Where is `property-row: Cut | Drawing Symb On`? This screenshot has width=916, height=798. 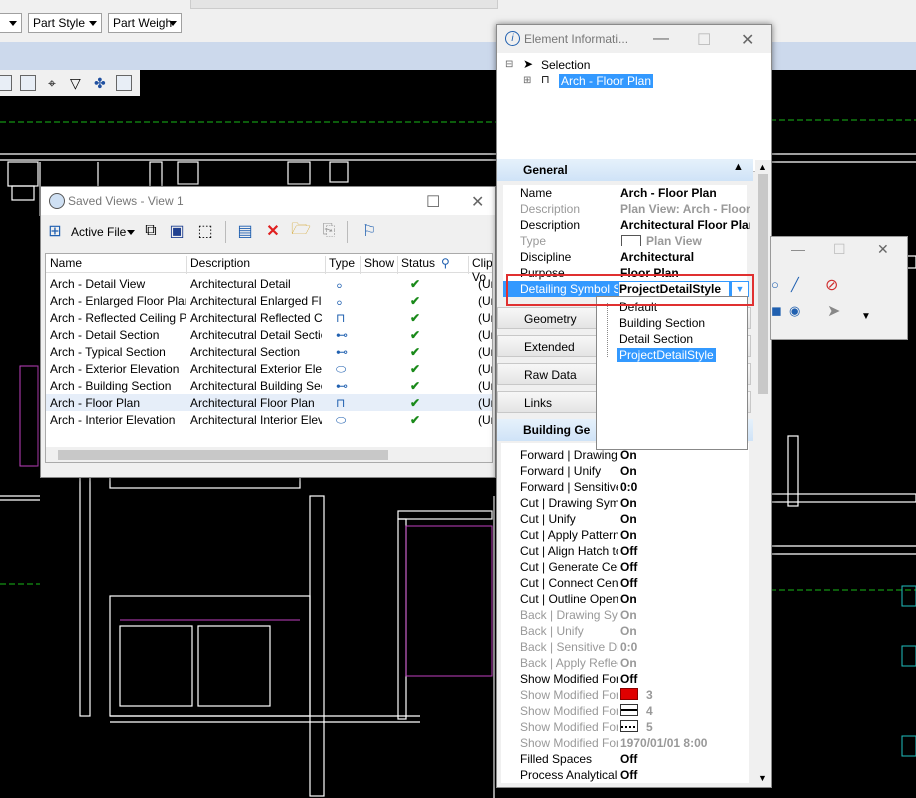
property-row: Cut | Drawing Symb On is located at coordinates (625, 503).